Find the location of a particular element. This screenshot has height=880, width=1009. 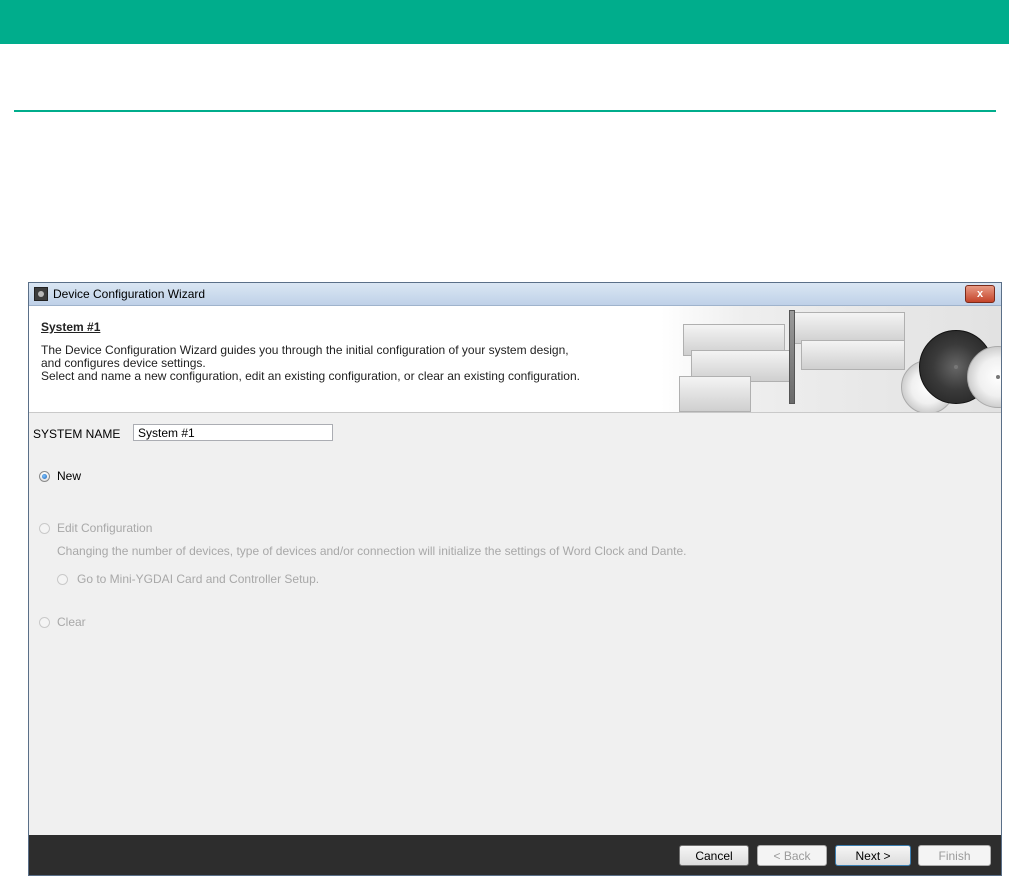

mixer-icon is located at coordinates (41, 294).